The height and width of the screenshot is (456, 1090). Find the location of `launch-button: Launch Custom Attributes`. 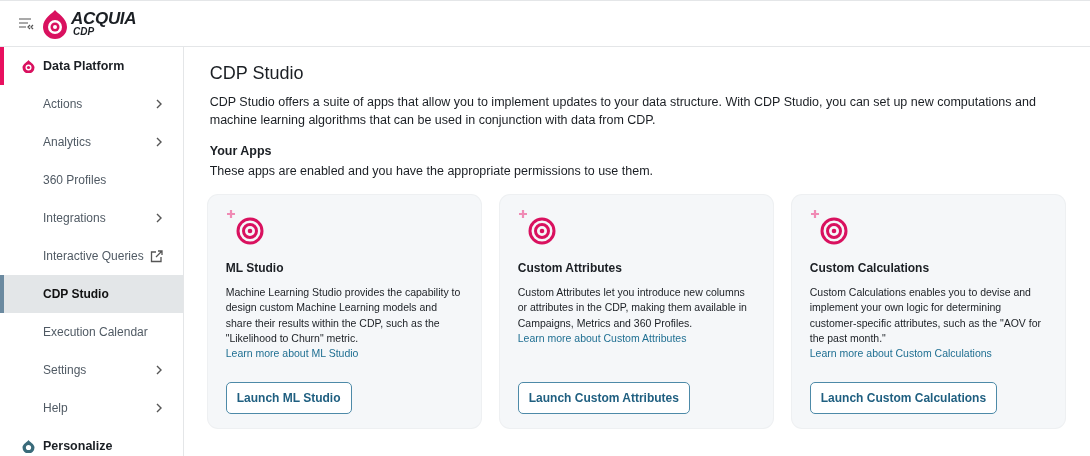

launch-button: Launch Custom Attributes is located at coordinates (603, 398).